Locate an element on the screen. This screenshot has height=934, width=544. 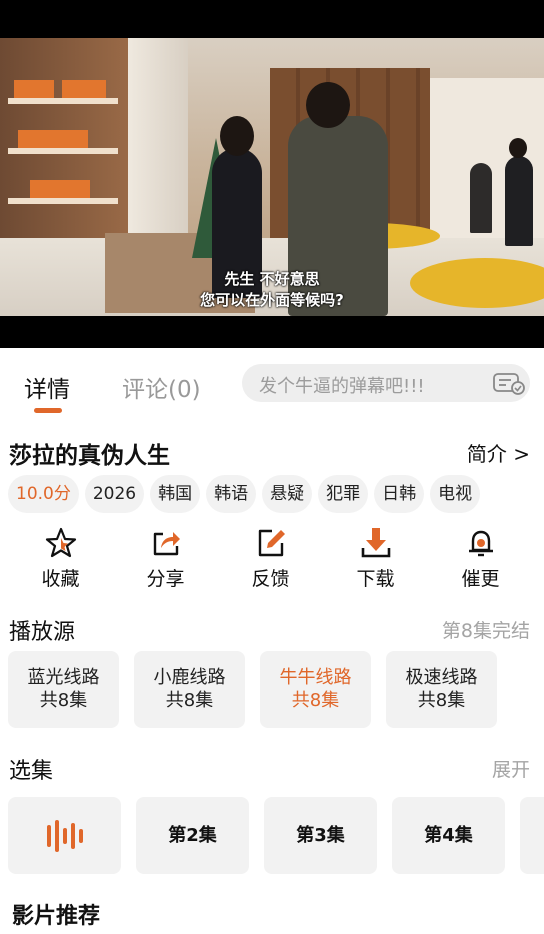
subtitle-line-1: 先生 不好意思 is located at coordinates (272, 279).